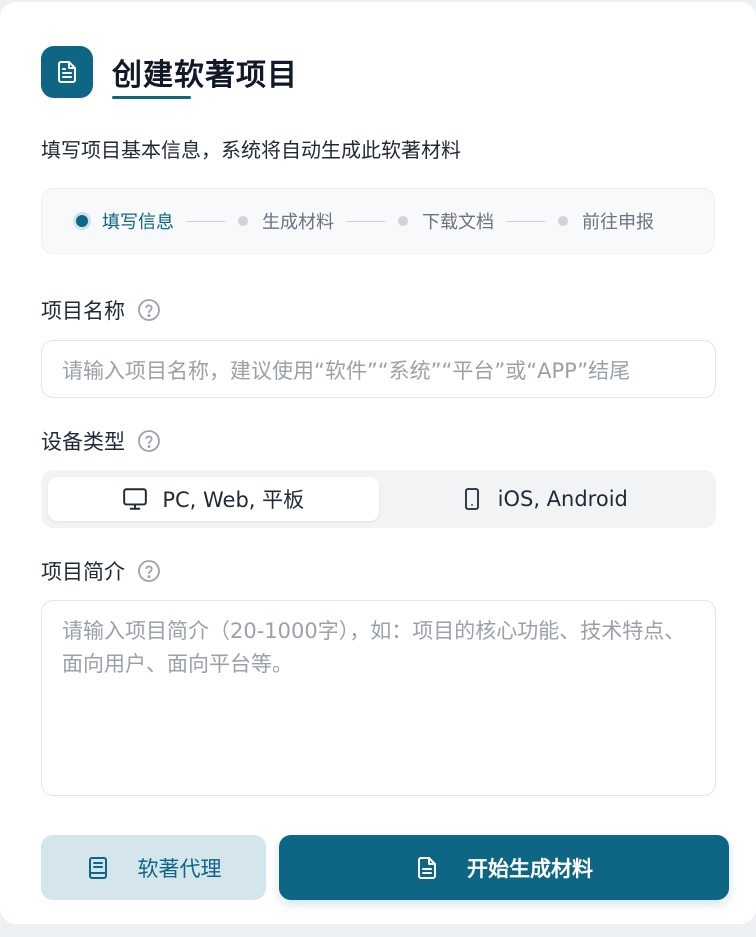  I want to click on project-name-input: 请输入项目名称，建议使用“软件”“系统”“平台”或“APP”结尾, so click(378, 369).